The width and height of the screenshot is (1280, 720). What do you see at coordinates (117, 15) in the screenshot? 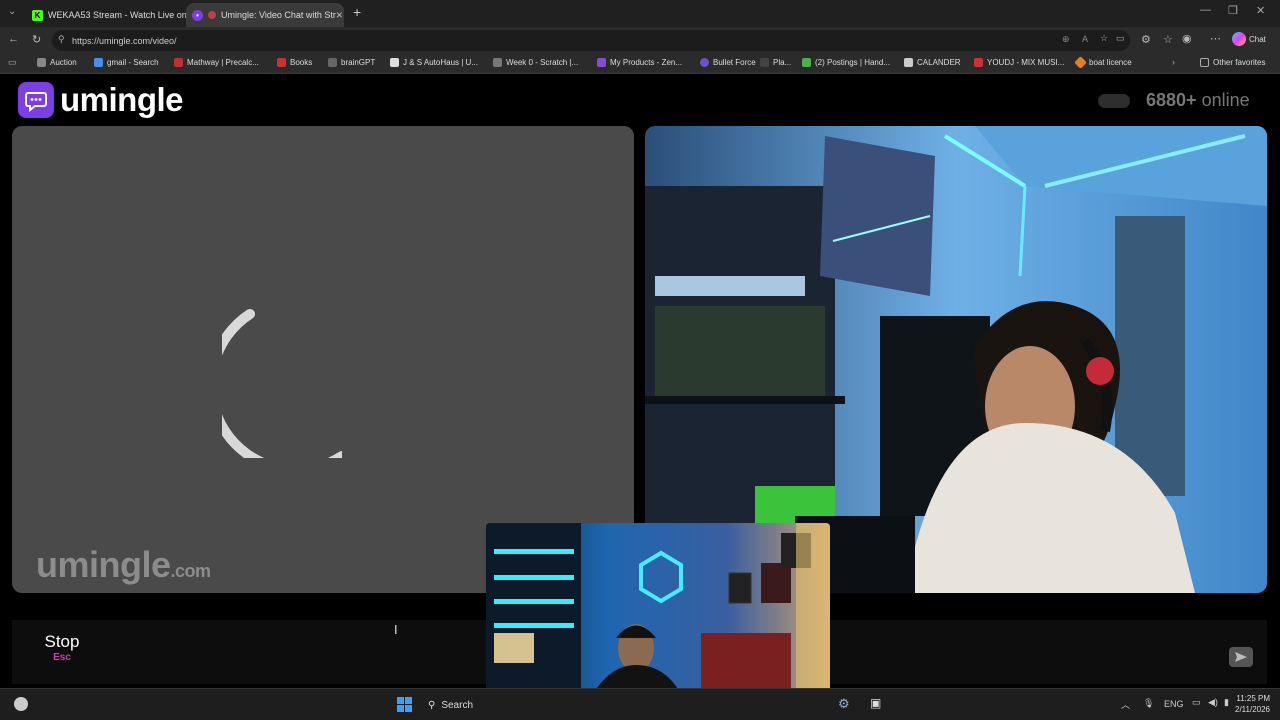
I see `tab-title: WEKAA53 Stream - Watch Live on` at bounding box center [117, 15].